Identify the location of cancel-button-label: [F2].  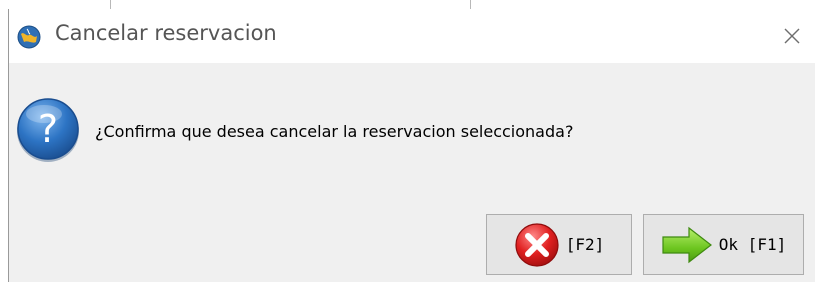
(585, 244).